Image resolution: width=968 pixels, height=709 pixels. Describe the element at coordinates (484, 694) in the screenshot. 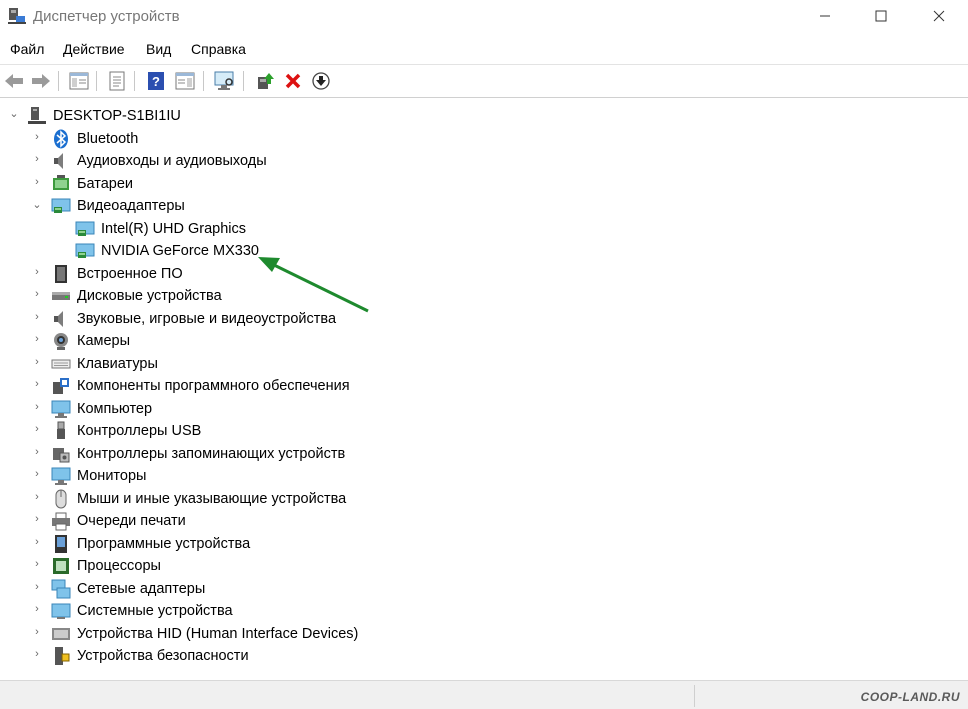

I see `status-bar: COOP-LAND.RU` at that location.